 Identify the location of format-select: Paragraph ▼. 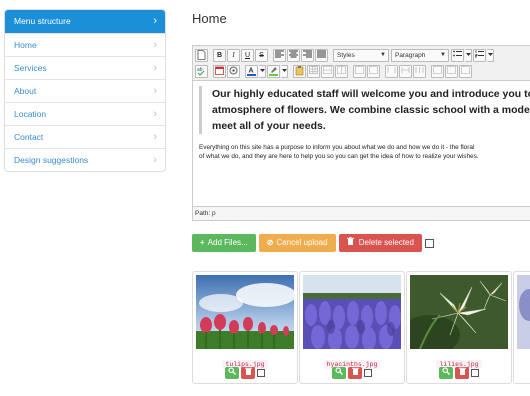
(420, 55).